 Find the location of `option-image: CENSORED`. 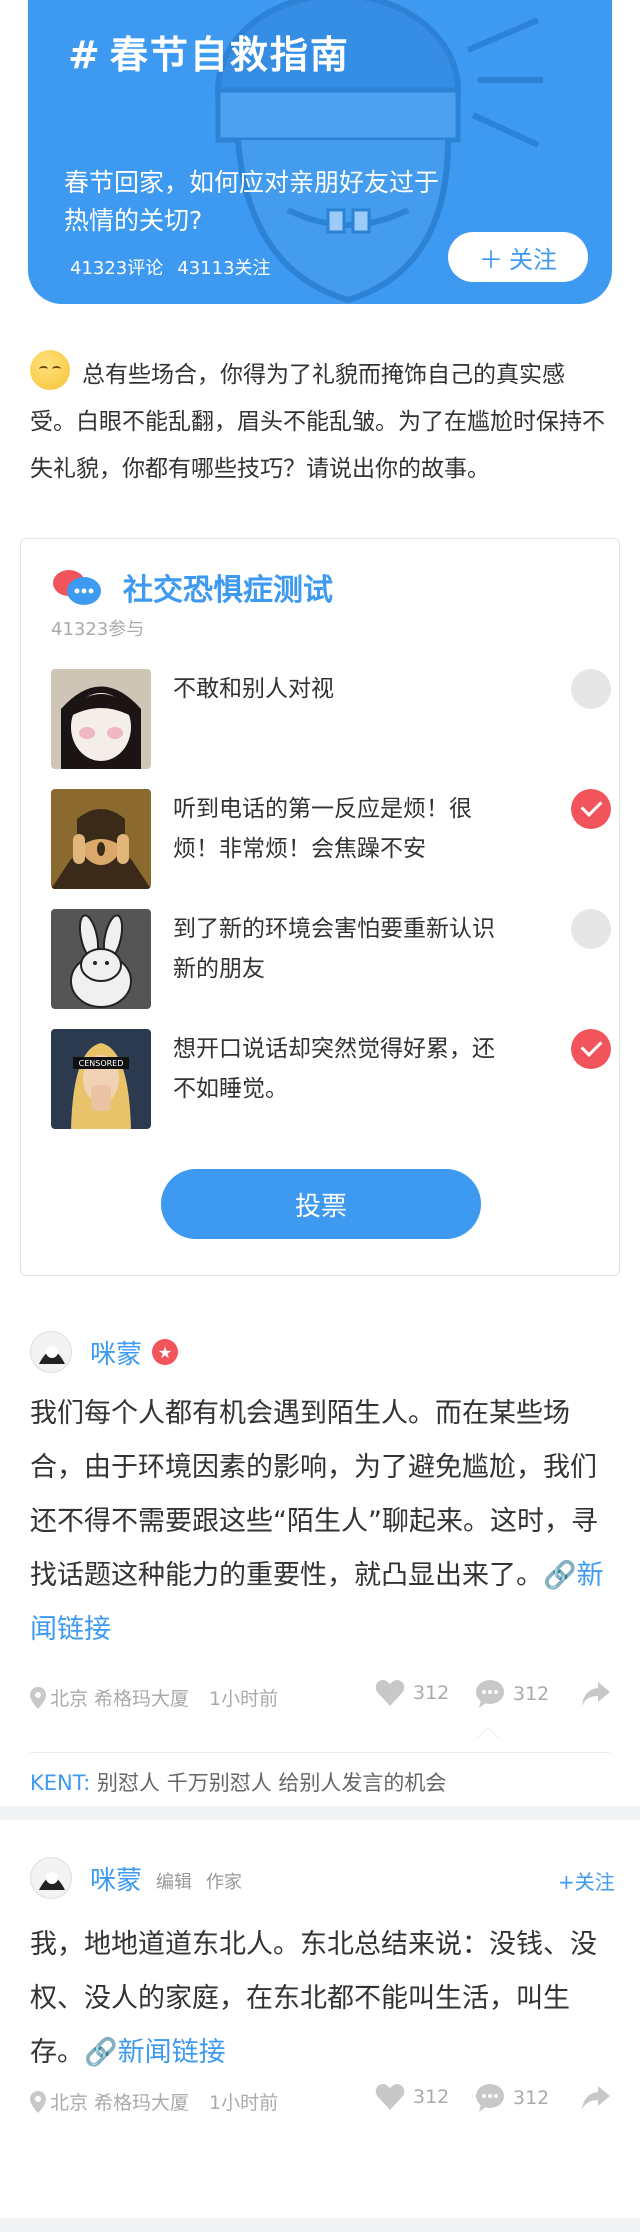

option-image: CENSORED is located at coordinates (101, 1079).